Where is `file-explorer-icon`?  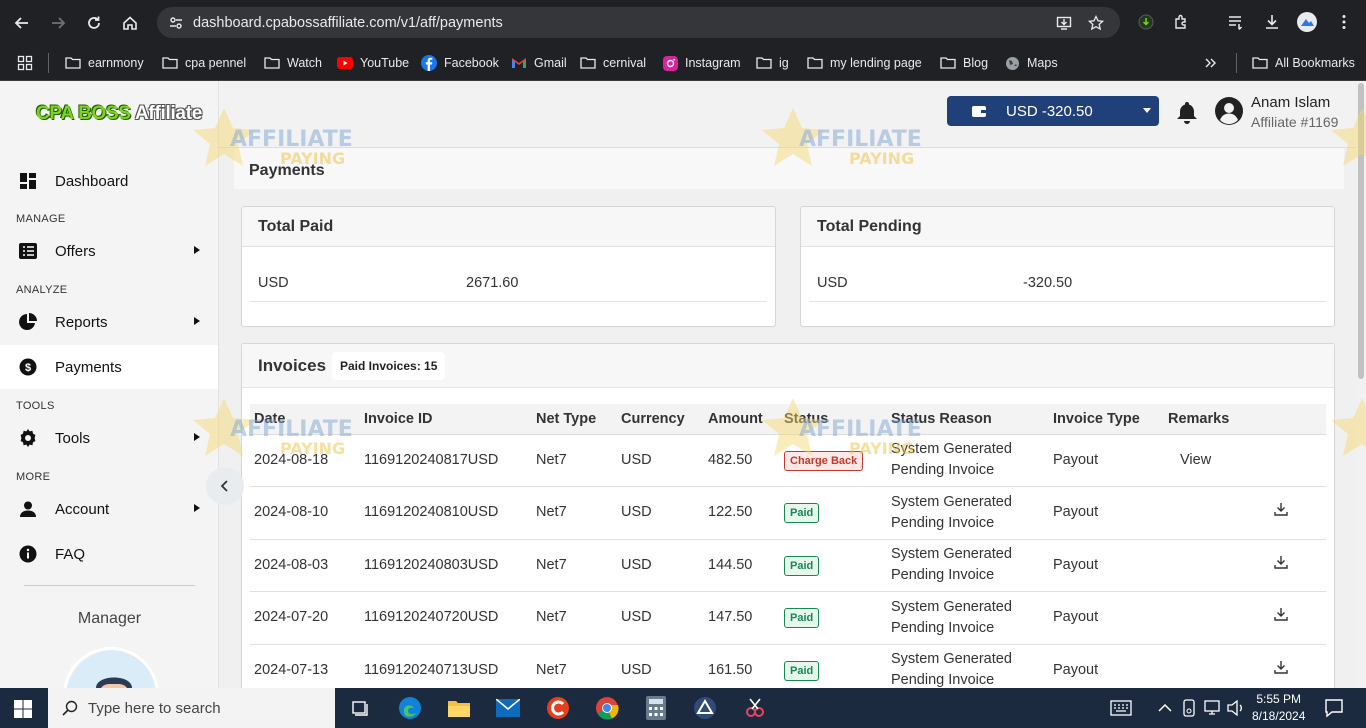 file-explorer-icon is located at coordinates (459, 708).